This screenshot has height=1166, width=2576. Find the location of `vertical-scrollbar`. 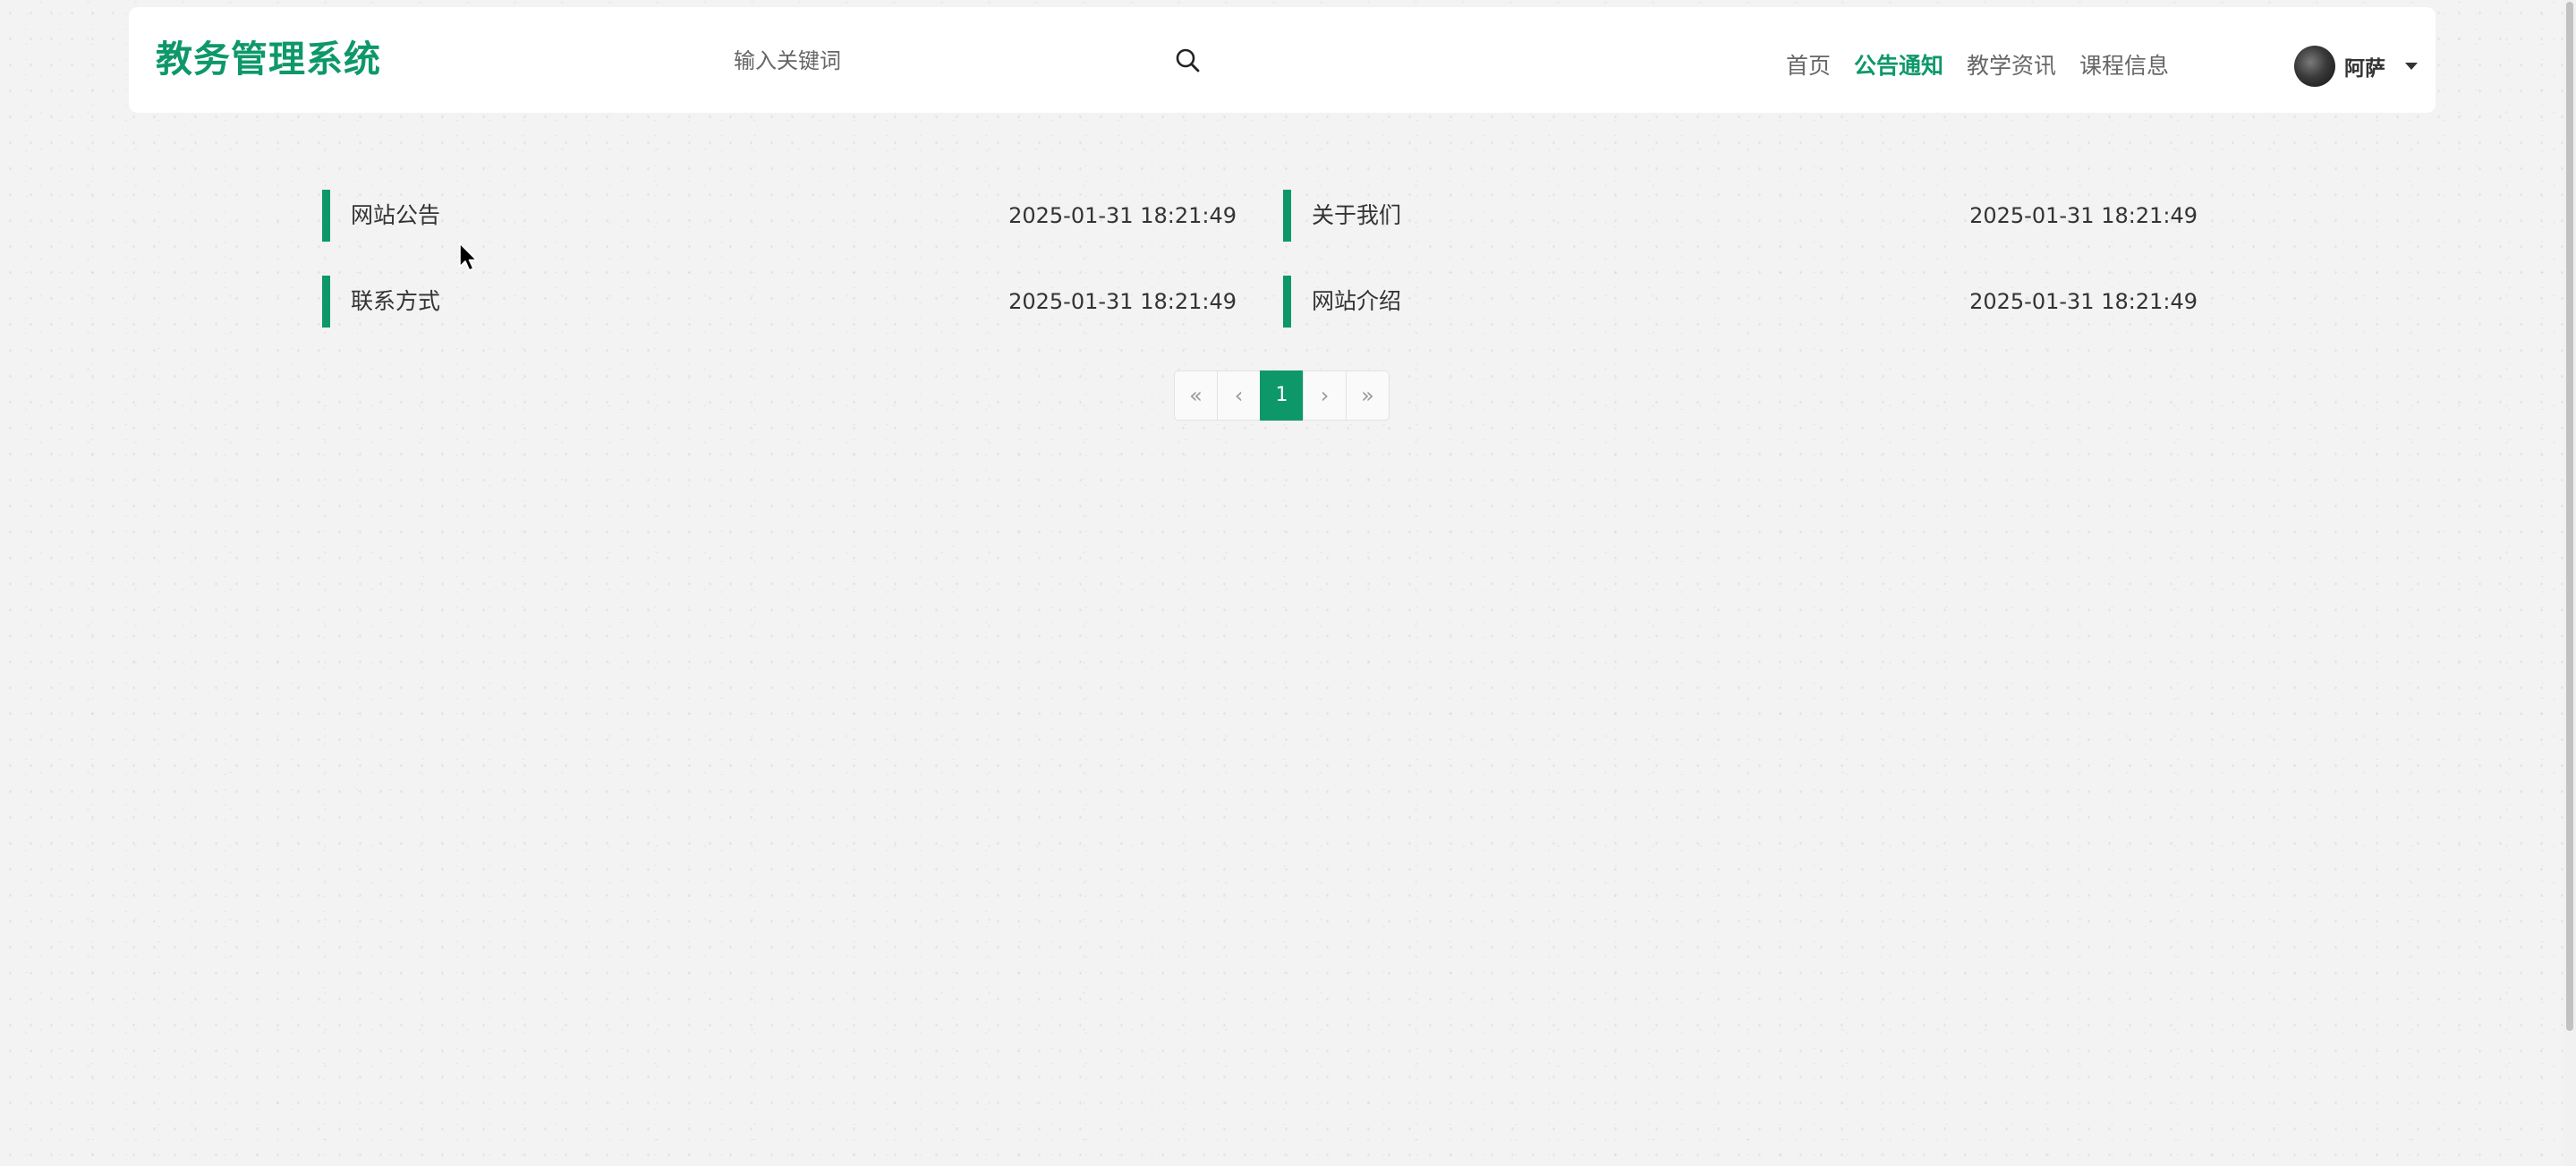

vertical-scrollbar is located at coordinates (2569, 583).